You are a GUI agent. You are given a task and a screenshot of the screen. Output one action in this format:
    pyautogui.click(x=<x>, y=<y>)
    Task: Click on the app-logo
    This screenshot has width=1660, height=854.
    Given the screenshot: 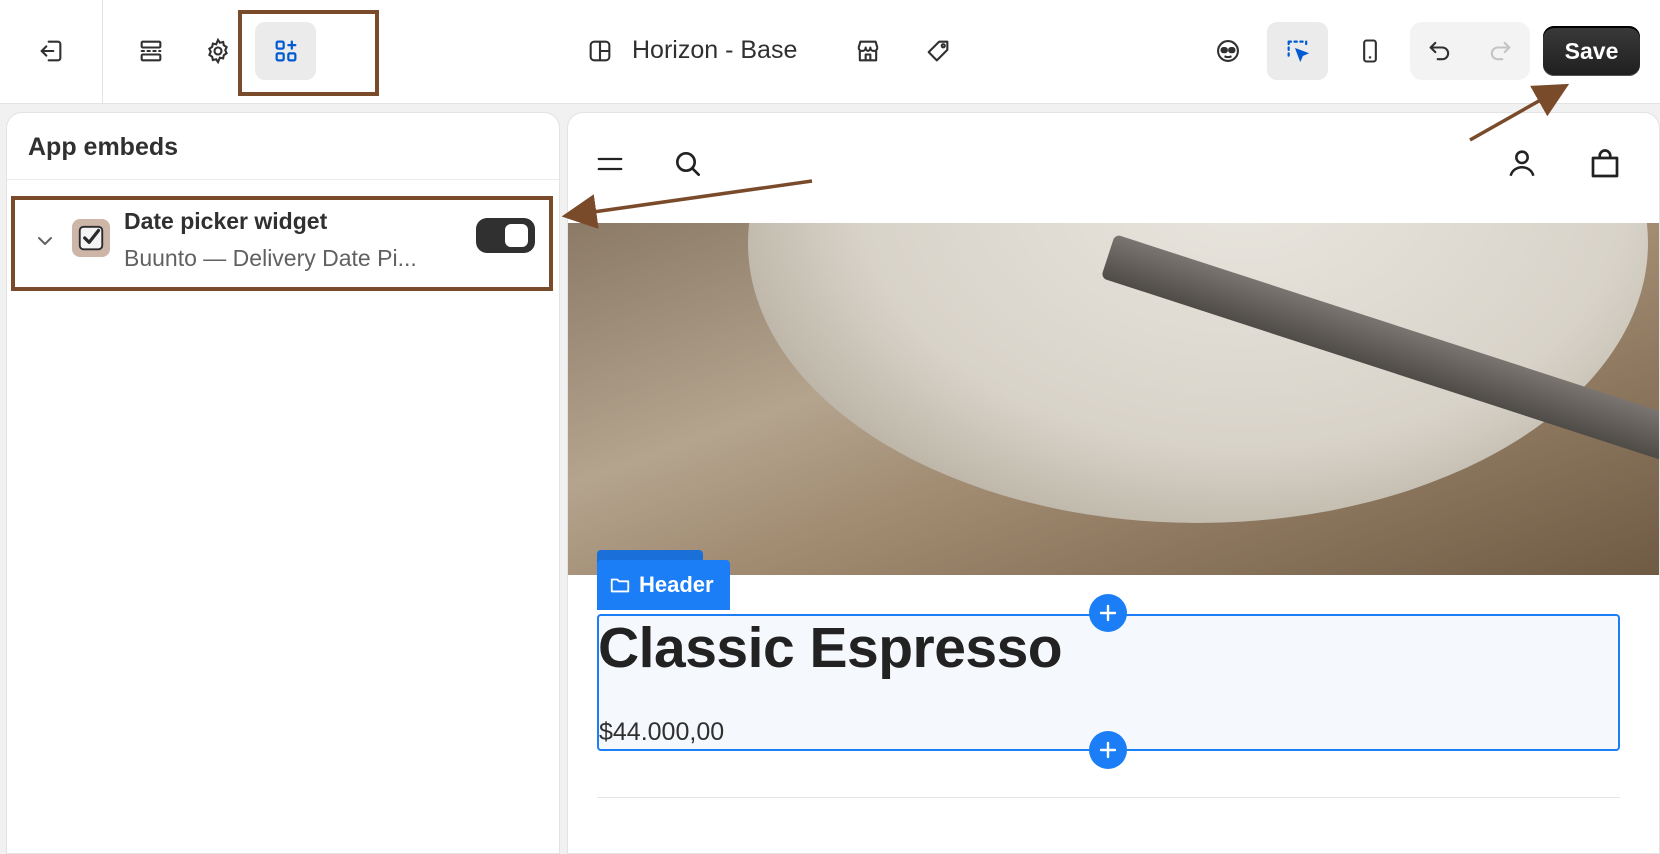 What is the action you would take?
    pyautogui.click(x=91, y=238)
    